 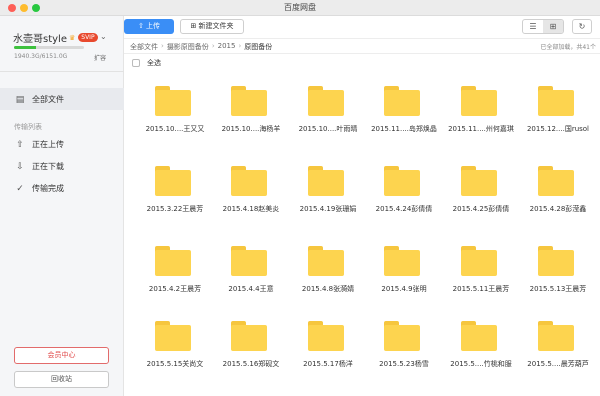 I want to click on breadcrumb-current: 原图备份, so click(x=258, y=47).